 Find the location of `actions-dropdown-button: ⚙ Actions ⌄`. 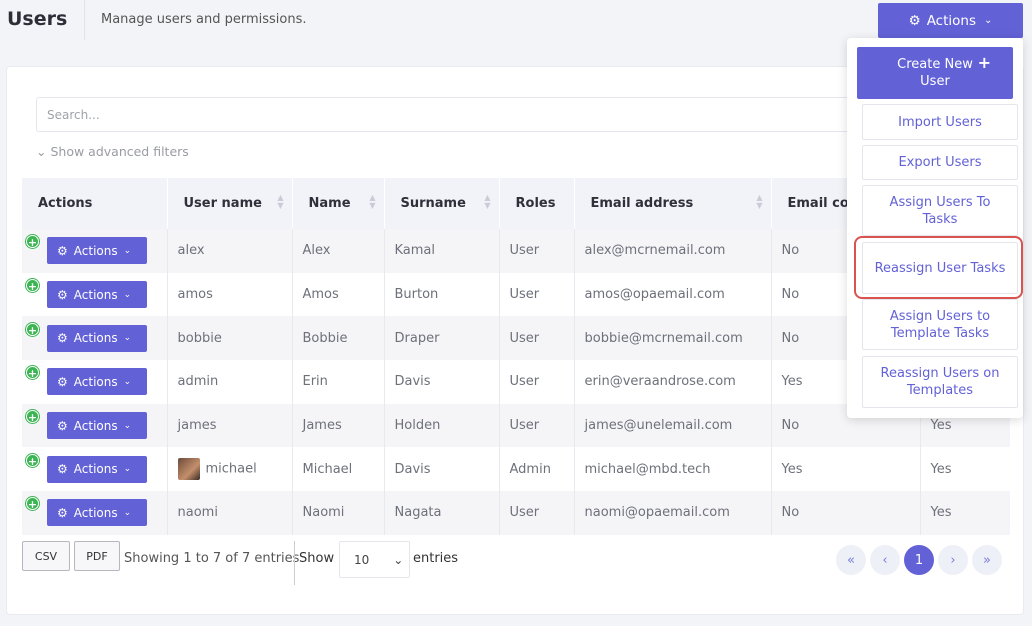

actions-dropdown-button: ⚙ Actions ⌄ is located at coordinates (950, 20).